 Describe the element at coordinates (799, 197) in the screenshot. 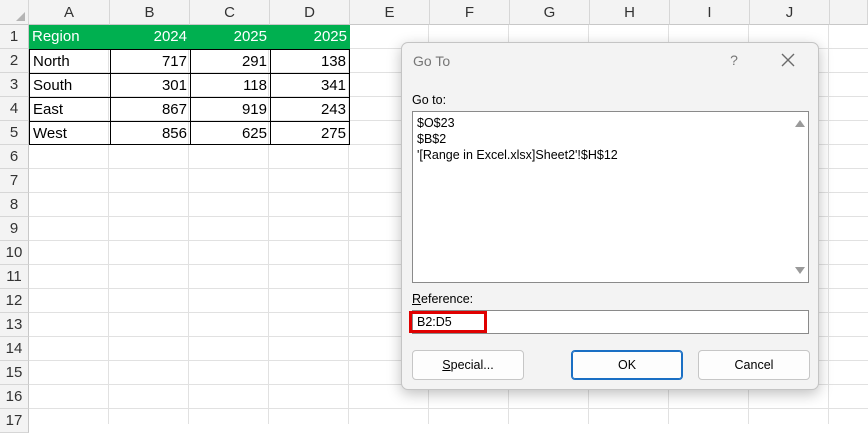

I see `list-scrollbar` at that location.